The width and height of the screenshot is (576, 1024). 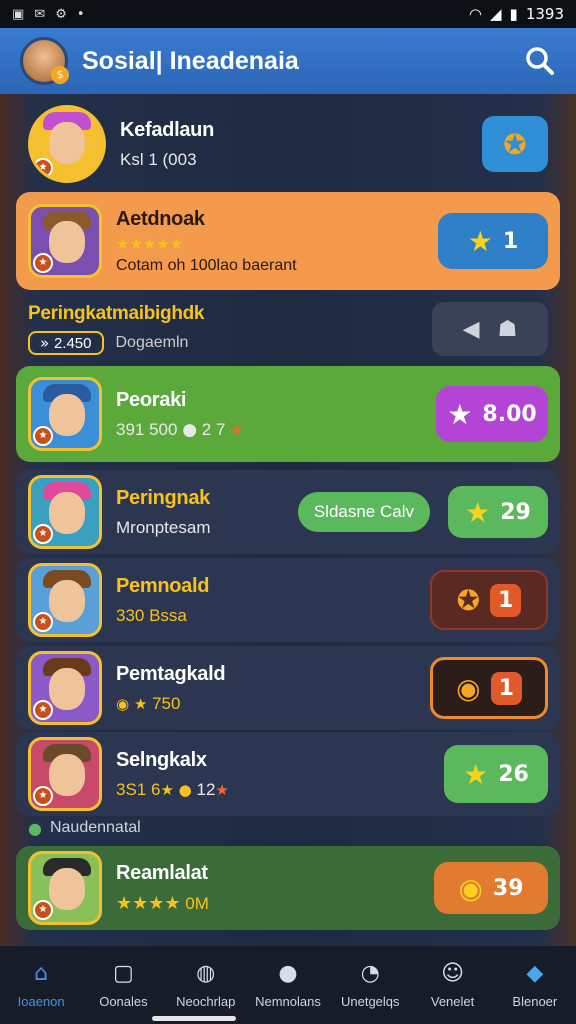 I want to click on points-pill: ★ 8.00, so click(x=492, y=414).